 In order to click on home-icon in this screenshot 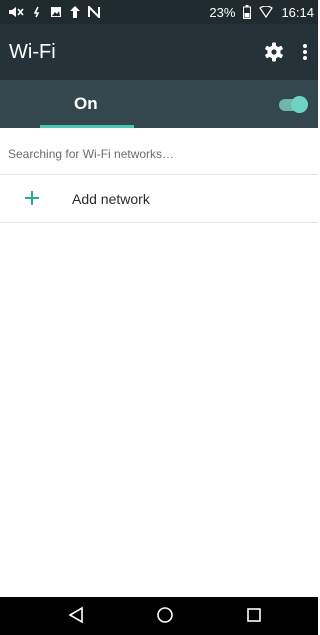, I will do `click(166, 616)`.